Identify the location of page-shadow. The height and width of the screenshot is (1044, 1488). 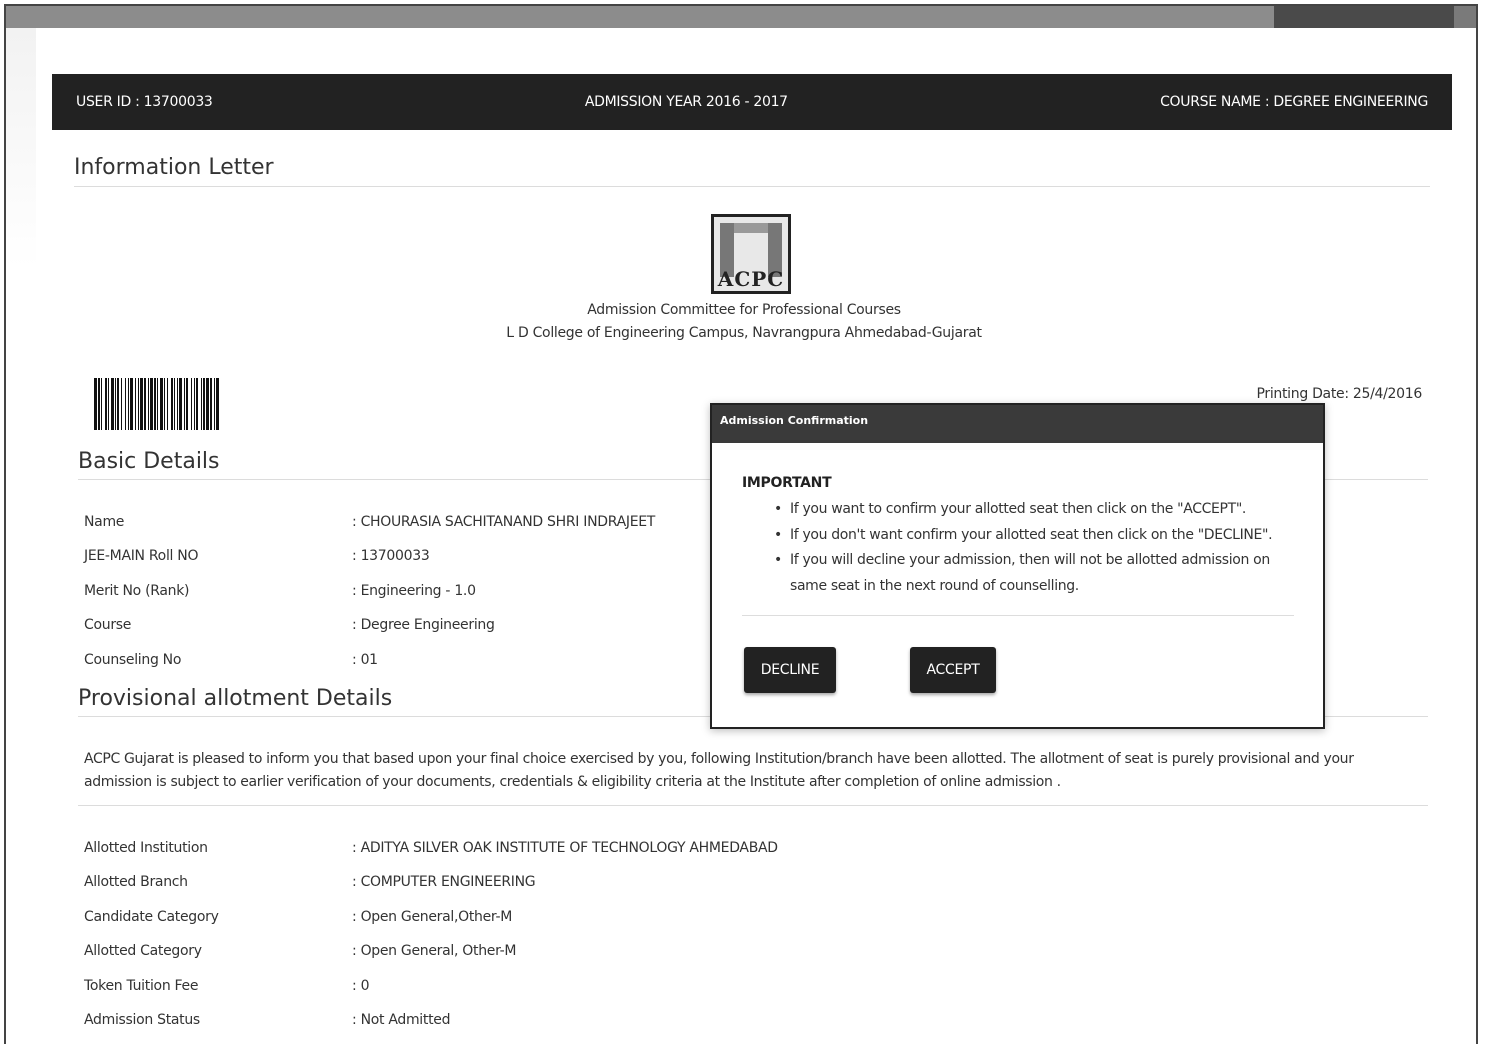
(21, 148).